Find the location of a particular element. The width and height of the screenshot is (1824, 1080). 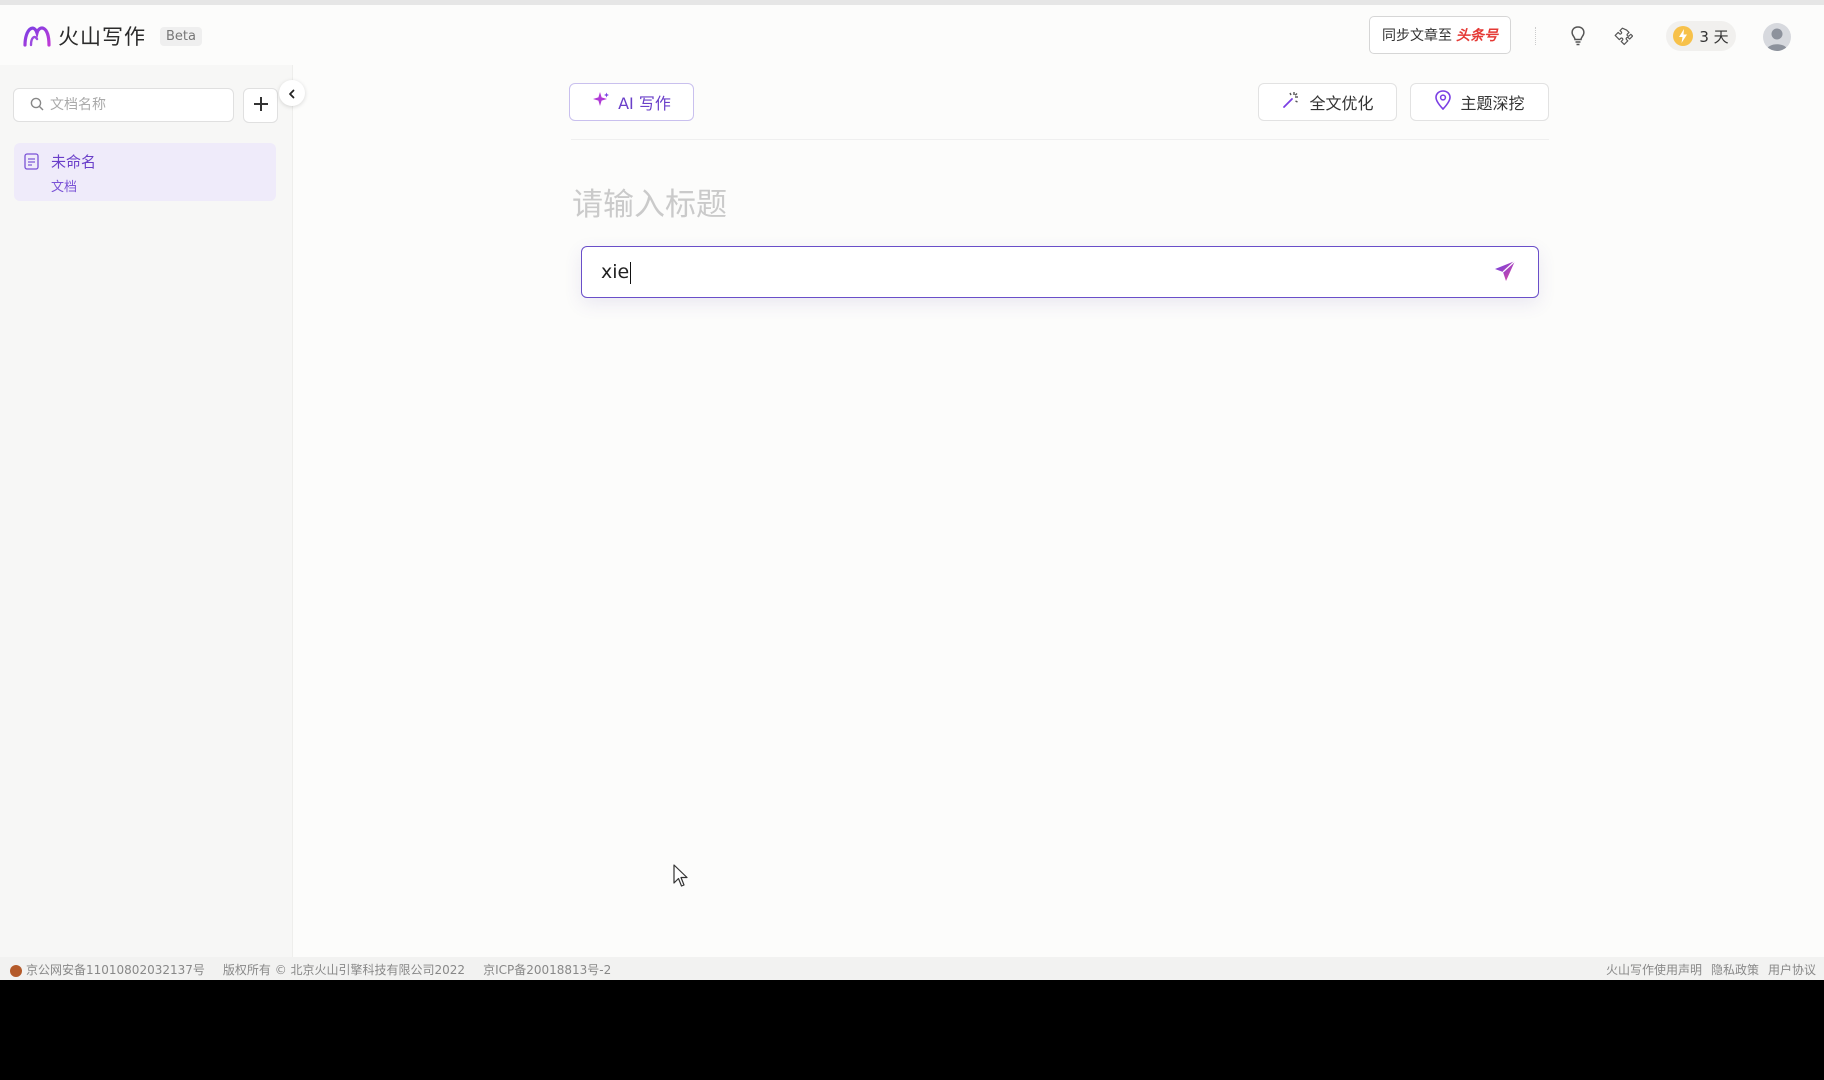

paper-plane-icon is located at coordinates (1505, 273).